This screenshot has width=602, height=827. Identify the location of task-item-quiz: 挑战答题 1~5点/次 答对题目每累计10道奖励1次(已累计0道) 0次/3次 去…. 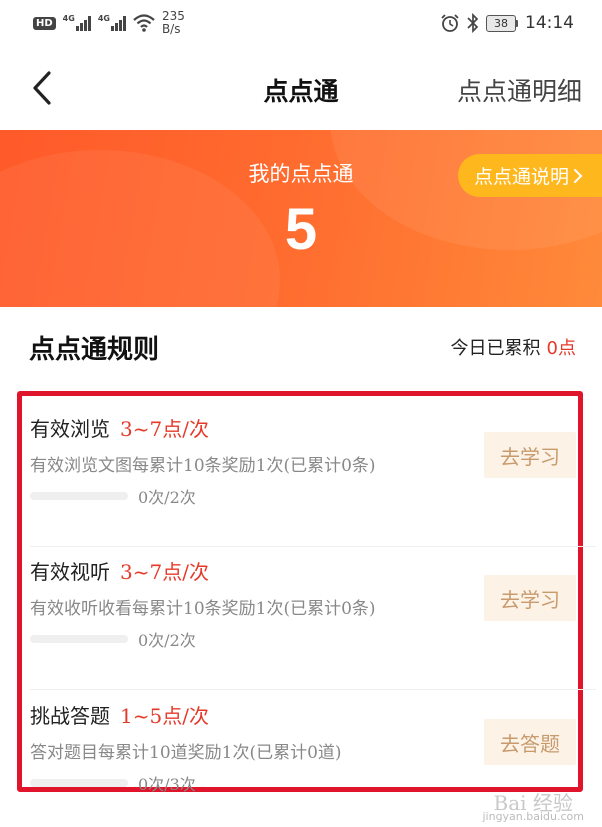
(303, 746).